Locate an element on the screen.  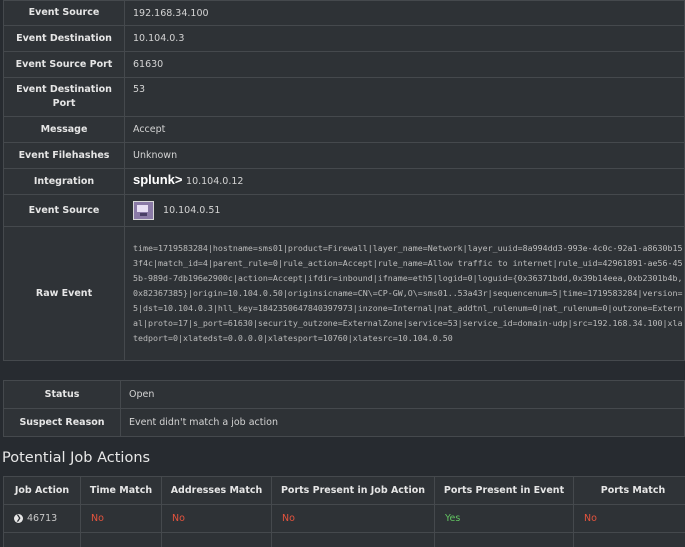
detail-row-event-filehashes: Event Filehashes Unknown is located at coordinates (344, 156).